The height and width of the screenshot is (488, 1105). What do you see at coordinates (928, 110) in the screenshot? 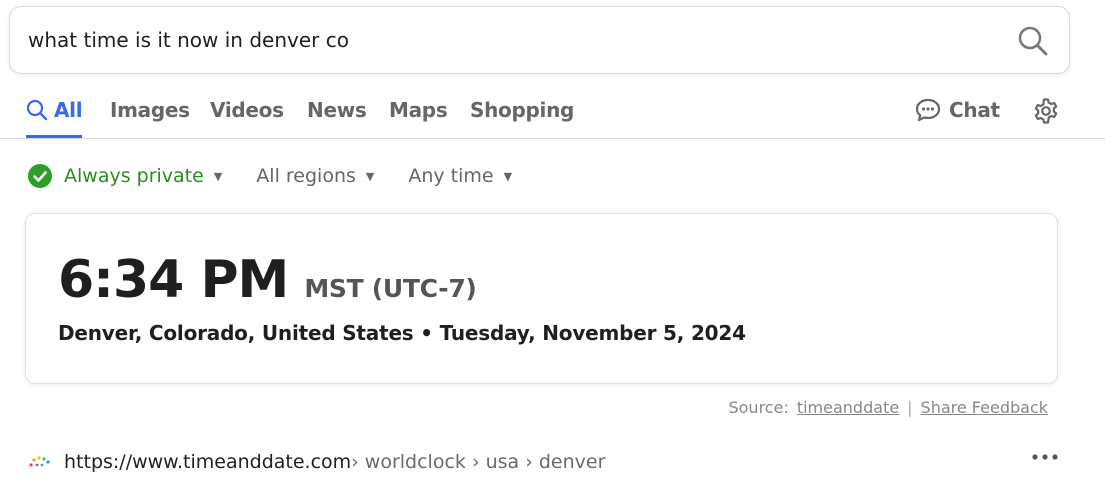
I see `chat-bubble-icon` at bounding box center [928, 110].